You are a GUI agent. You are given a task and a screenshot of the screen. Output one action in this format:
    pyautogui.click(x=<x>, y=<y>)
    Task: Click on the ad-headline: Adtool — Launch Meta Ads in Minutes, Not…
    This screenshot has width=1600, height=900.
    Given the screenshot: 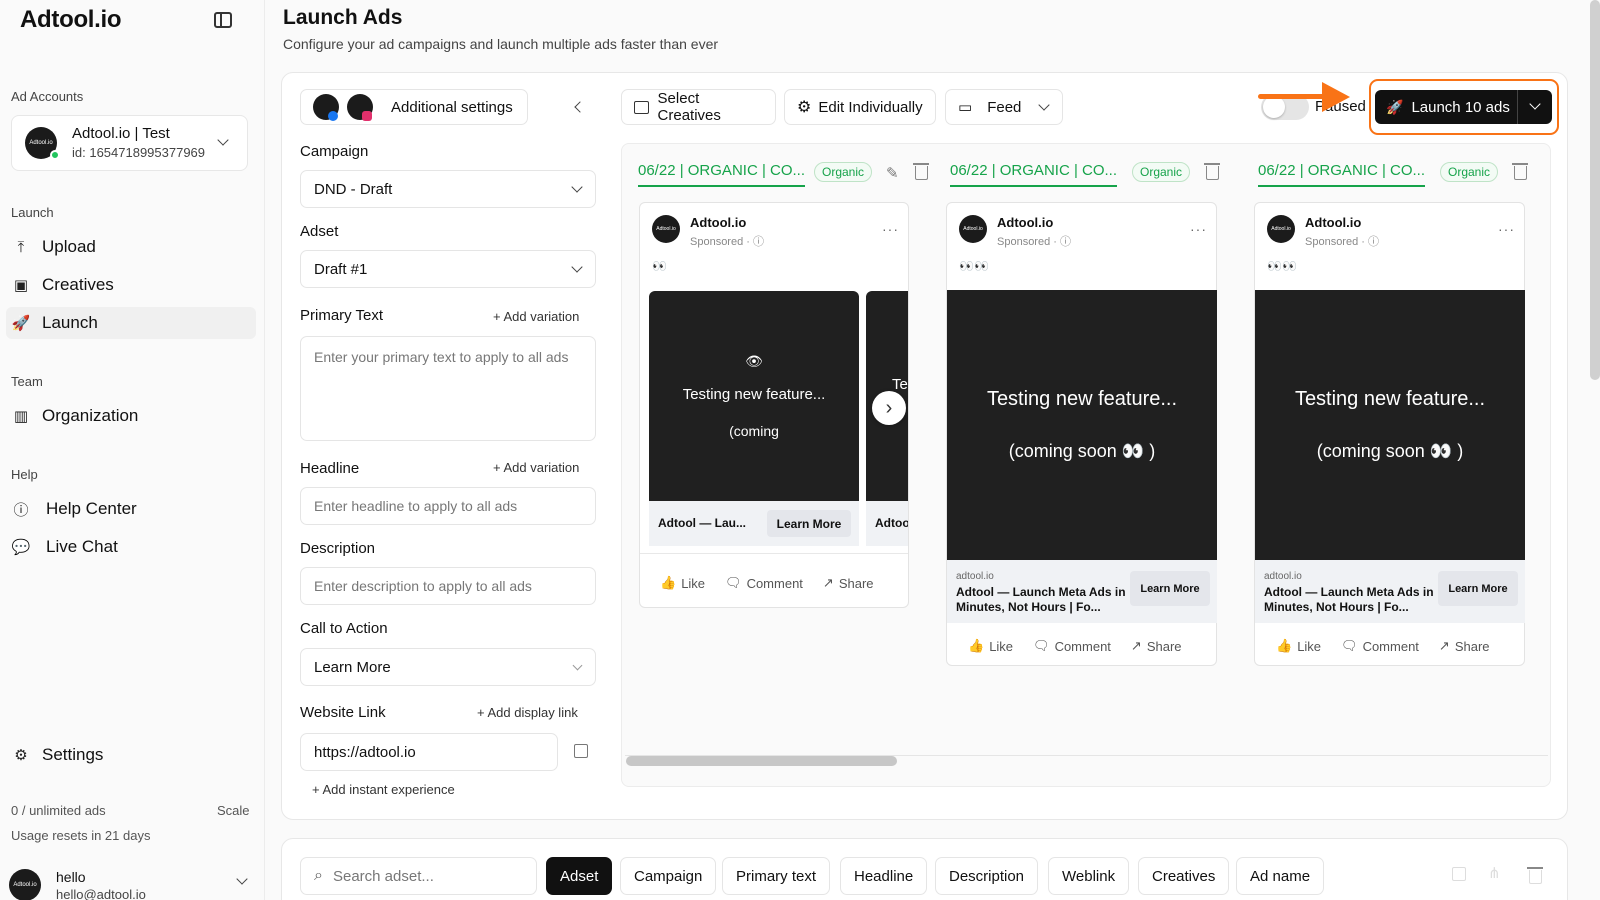 What is the action you would take?
    pyautogui.click(x=1349, y=599)
    